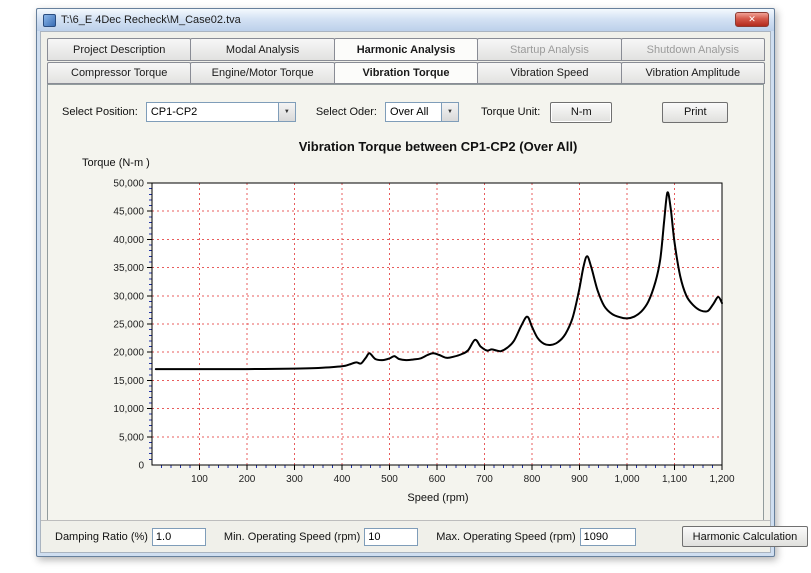 This screenshot has width=811, height=573. What do you see at coordinates (721, 479) in the screenshot?
I see `svg-text: 1,200` at bounding box center [721, 479].